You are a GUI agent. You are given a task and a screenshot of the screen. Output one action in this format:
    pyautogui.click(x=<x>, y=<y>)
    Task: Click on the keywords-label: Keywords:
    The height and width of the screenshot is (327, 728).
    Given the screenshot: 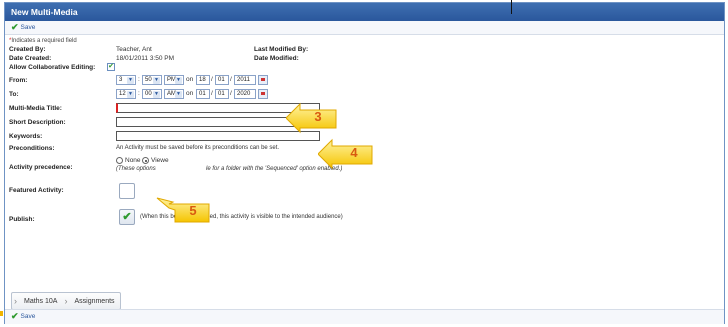 What is the action you would take?
    pyautogui.click(x=26, y=136)
    